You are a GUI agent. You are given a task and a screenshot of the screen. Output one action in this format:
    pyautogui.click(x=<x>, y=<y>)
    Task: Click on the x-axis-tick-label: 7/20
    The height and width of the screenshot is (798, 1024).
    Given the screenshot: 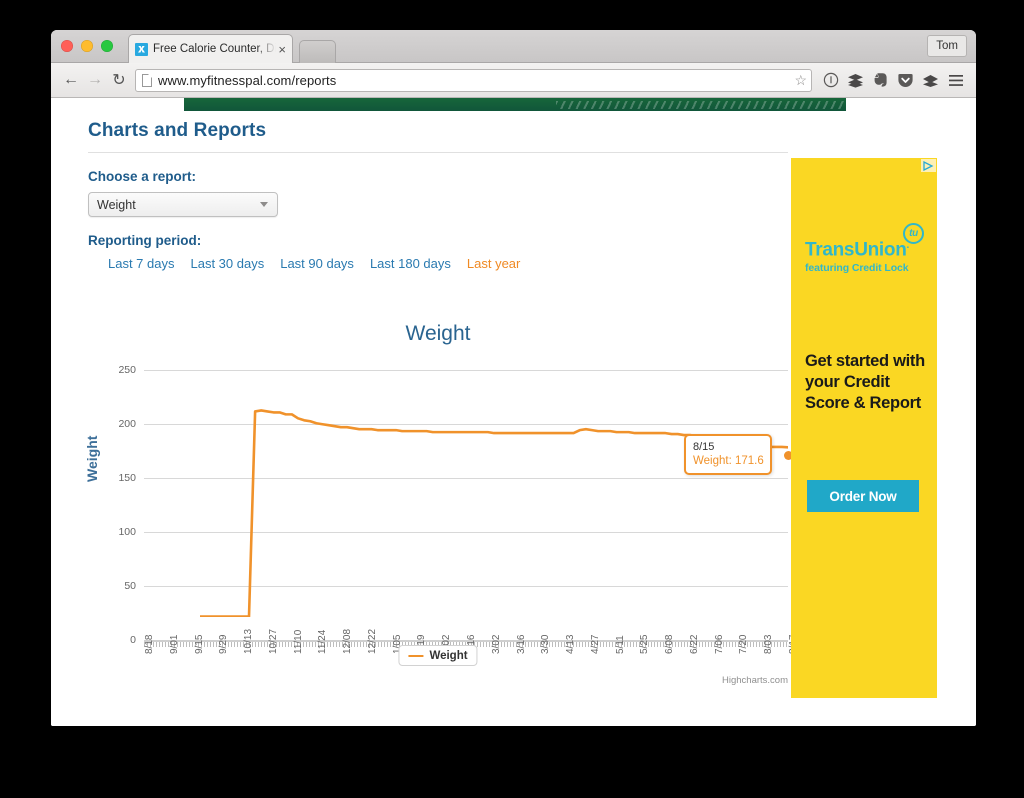 What is the action you would take?
    pyautogui.click(x=744, y=644)
    